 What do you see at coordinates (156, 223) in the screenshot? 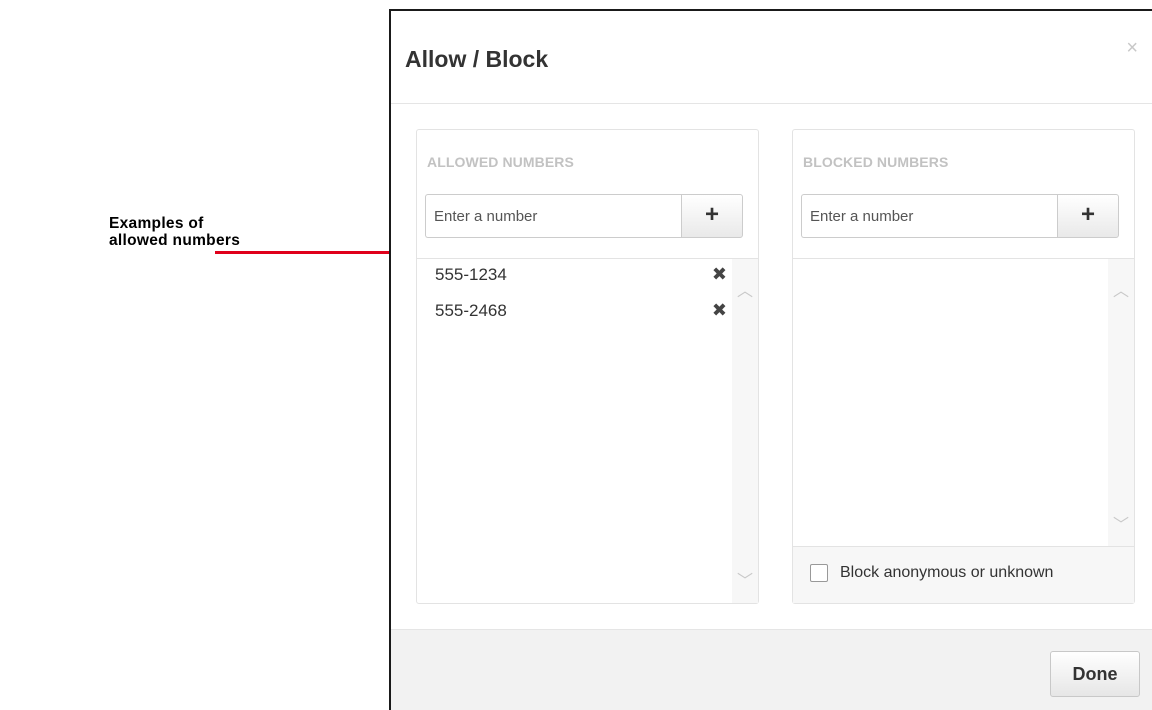
I see `annotation-line-1: Examples of` at bounding box center [156, 223].